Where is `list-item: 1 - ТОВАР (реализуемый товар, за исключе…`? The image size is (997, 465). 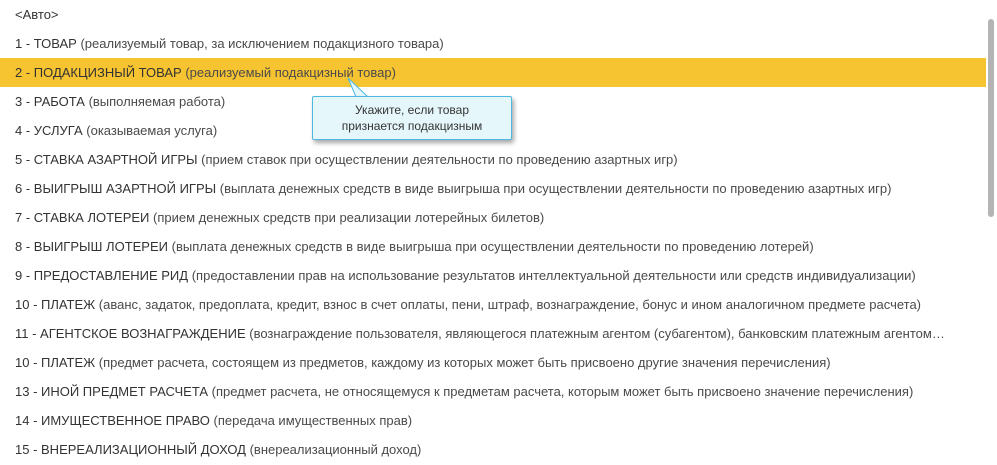
list-item: 1 - ТОВАР (реализуемый товар, за исключе… is located at coordinates (493, 43).